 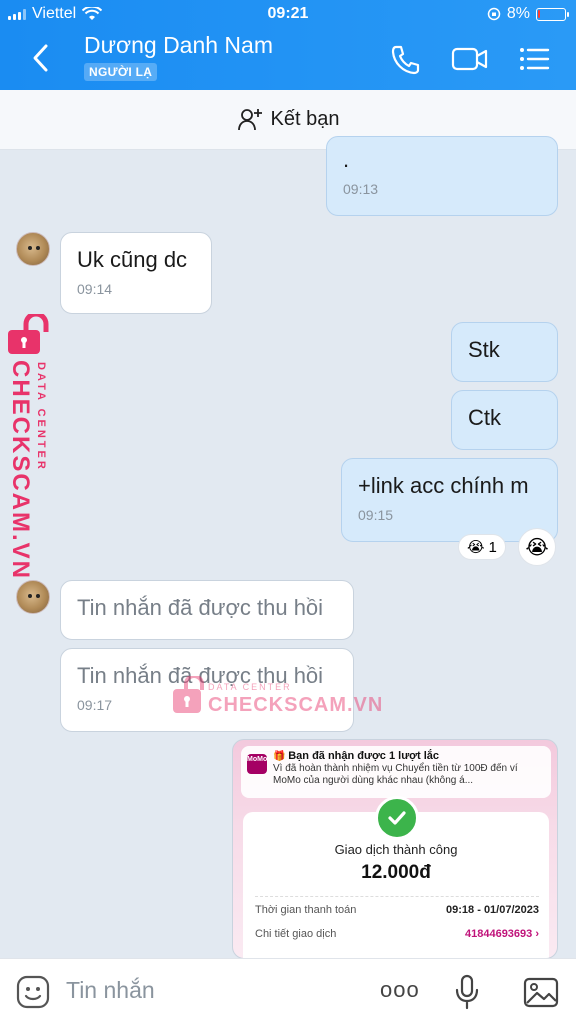 What do you see at coordinates (442, 176) in the screenshot?
I see `message-bubble-mine: . 09:13` at bounding box center [442, 176].